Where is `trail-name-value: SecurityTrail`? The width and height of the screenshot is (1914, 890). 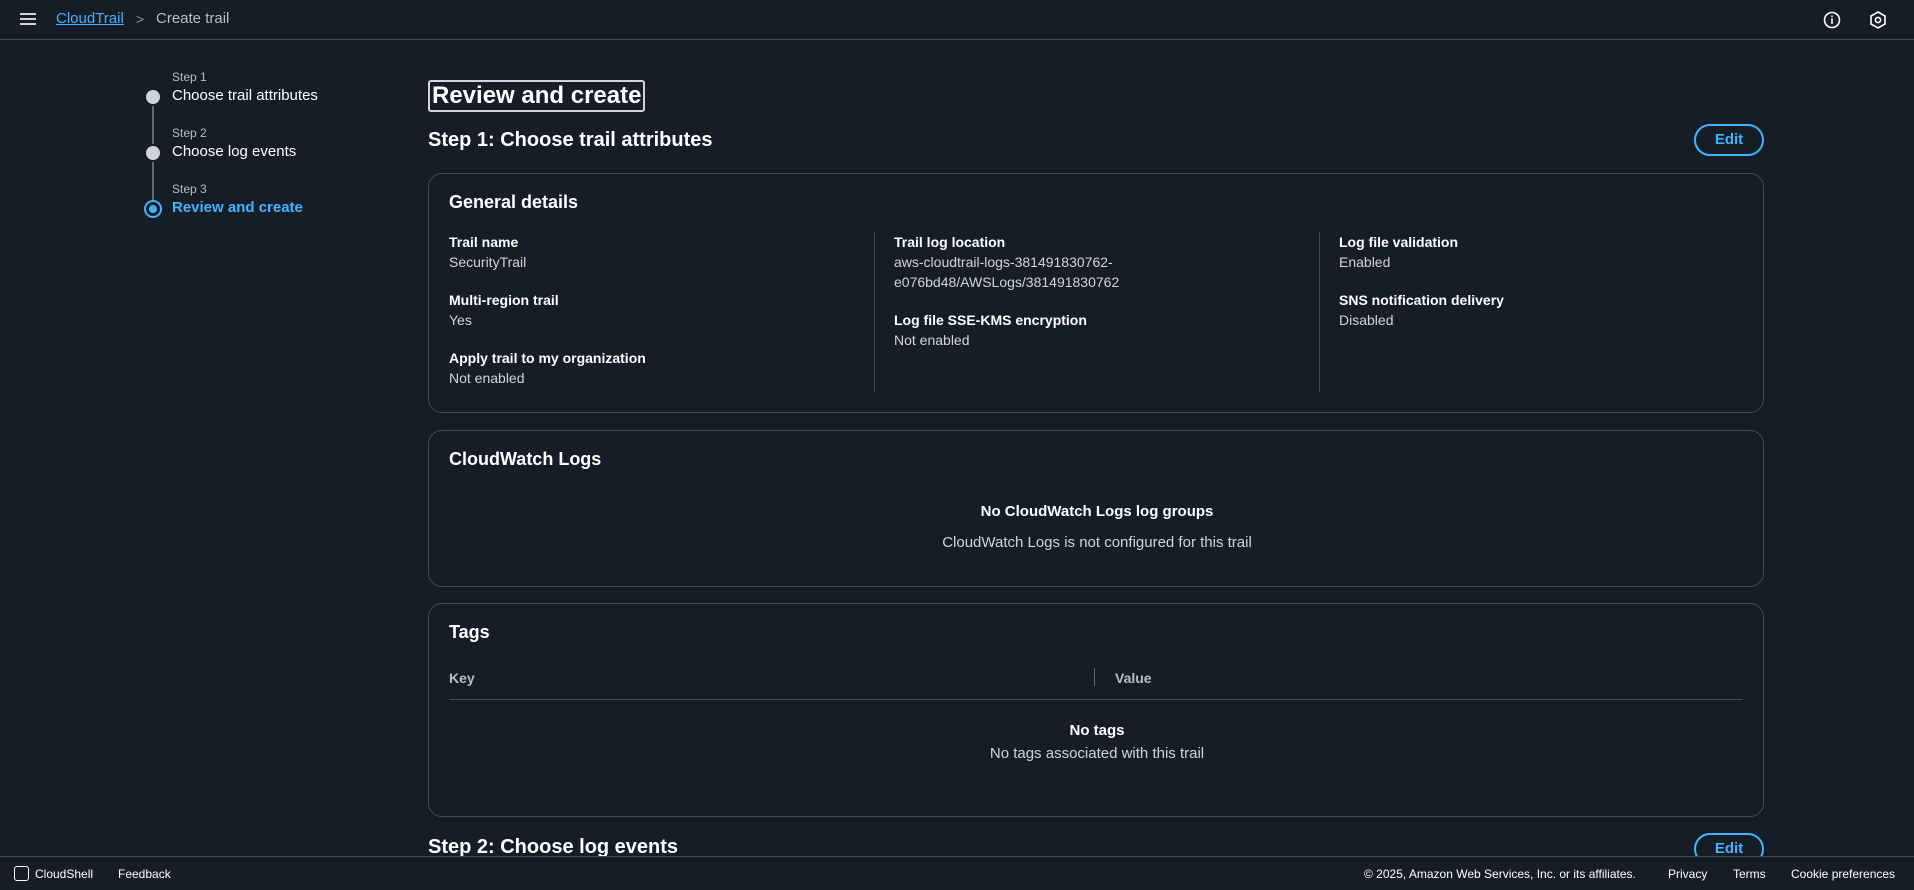
trail-name-value: SecurityTrail is located at coordinates (488, 262).